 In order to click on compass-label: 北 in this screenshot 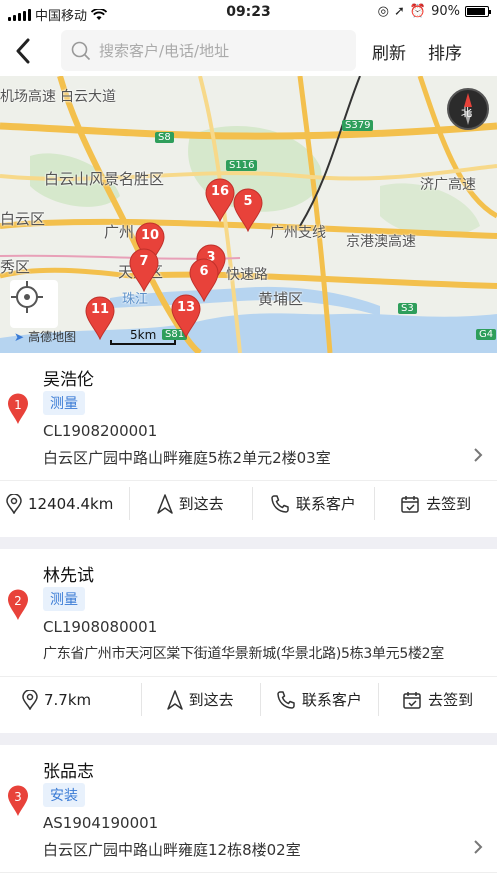, I will do `click(466, 112)`.